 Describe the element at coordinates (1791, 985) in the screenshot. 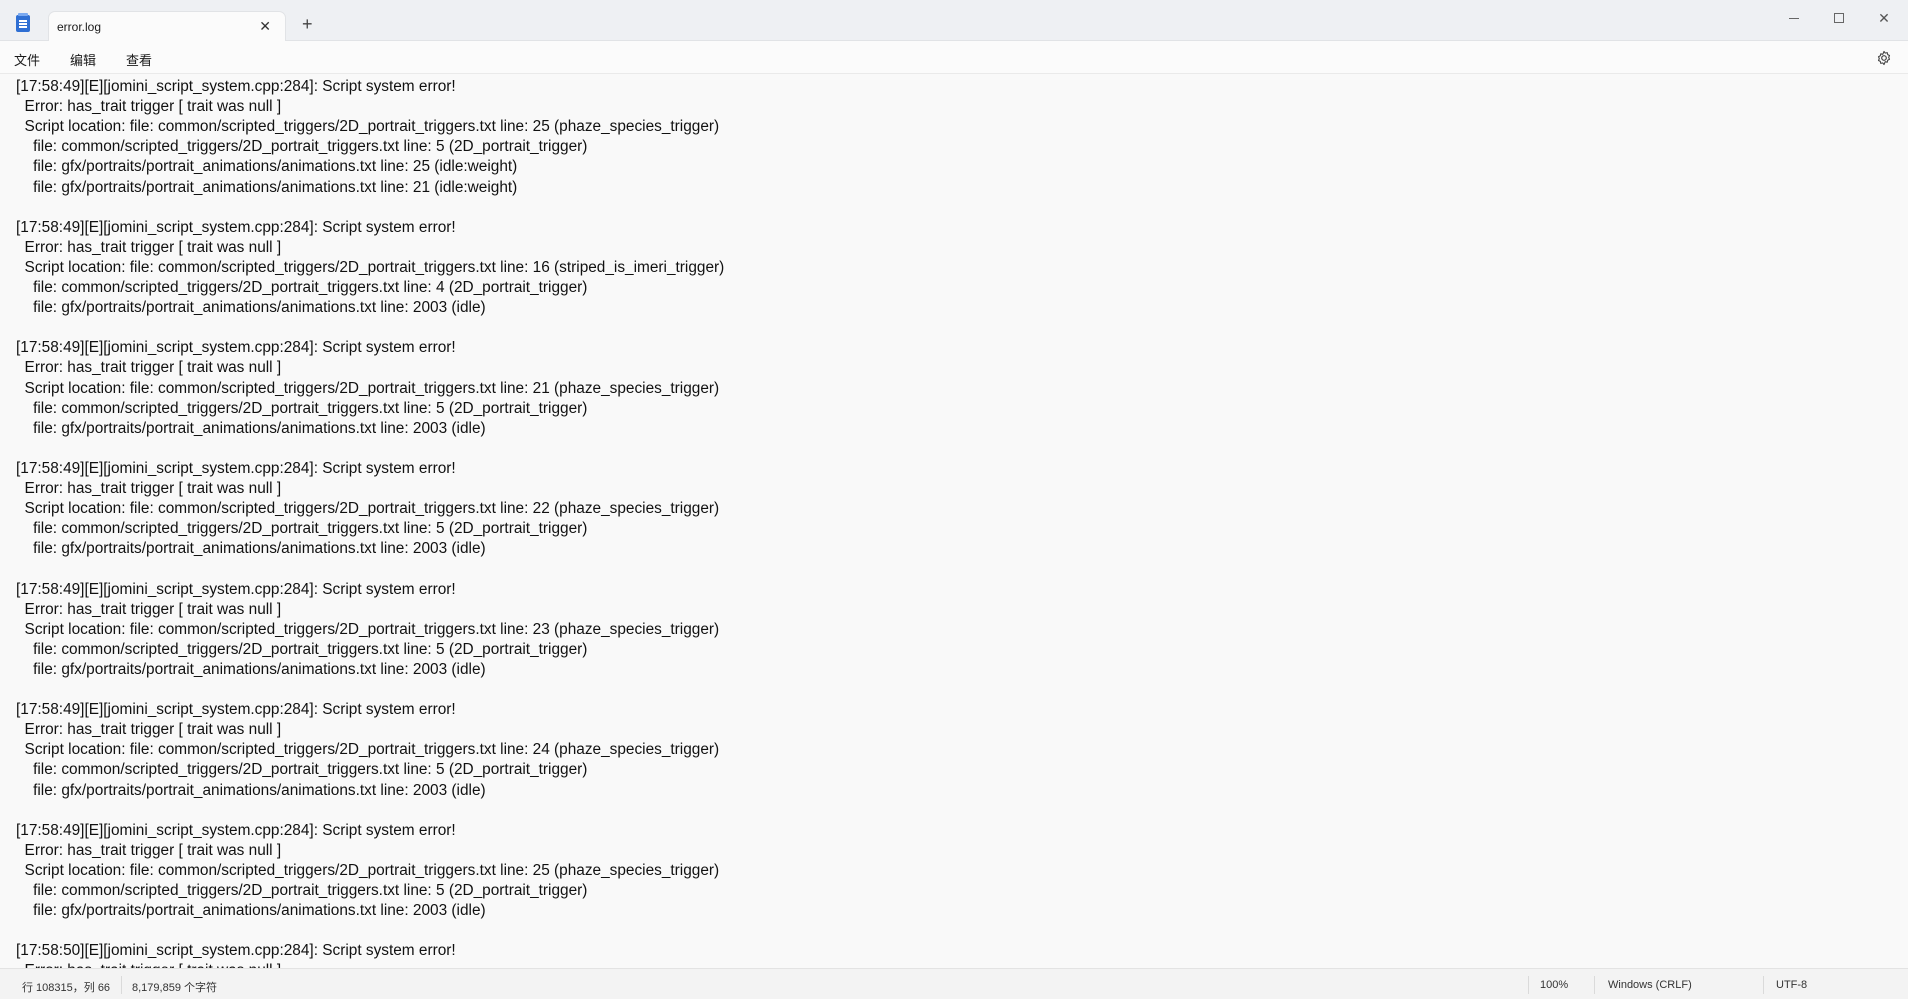

I see `encoding: UTF-8` at that location.